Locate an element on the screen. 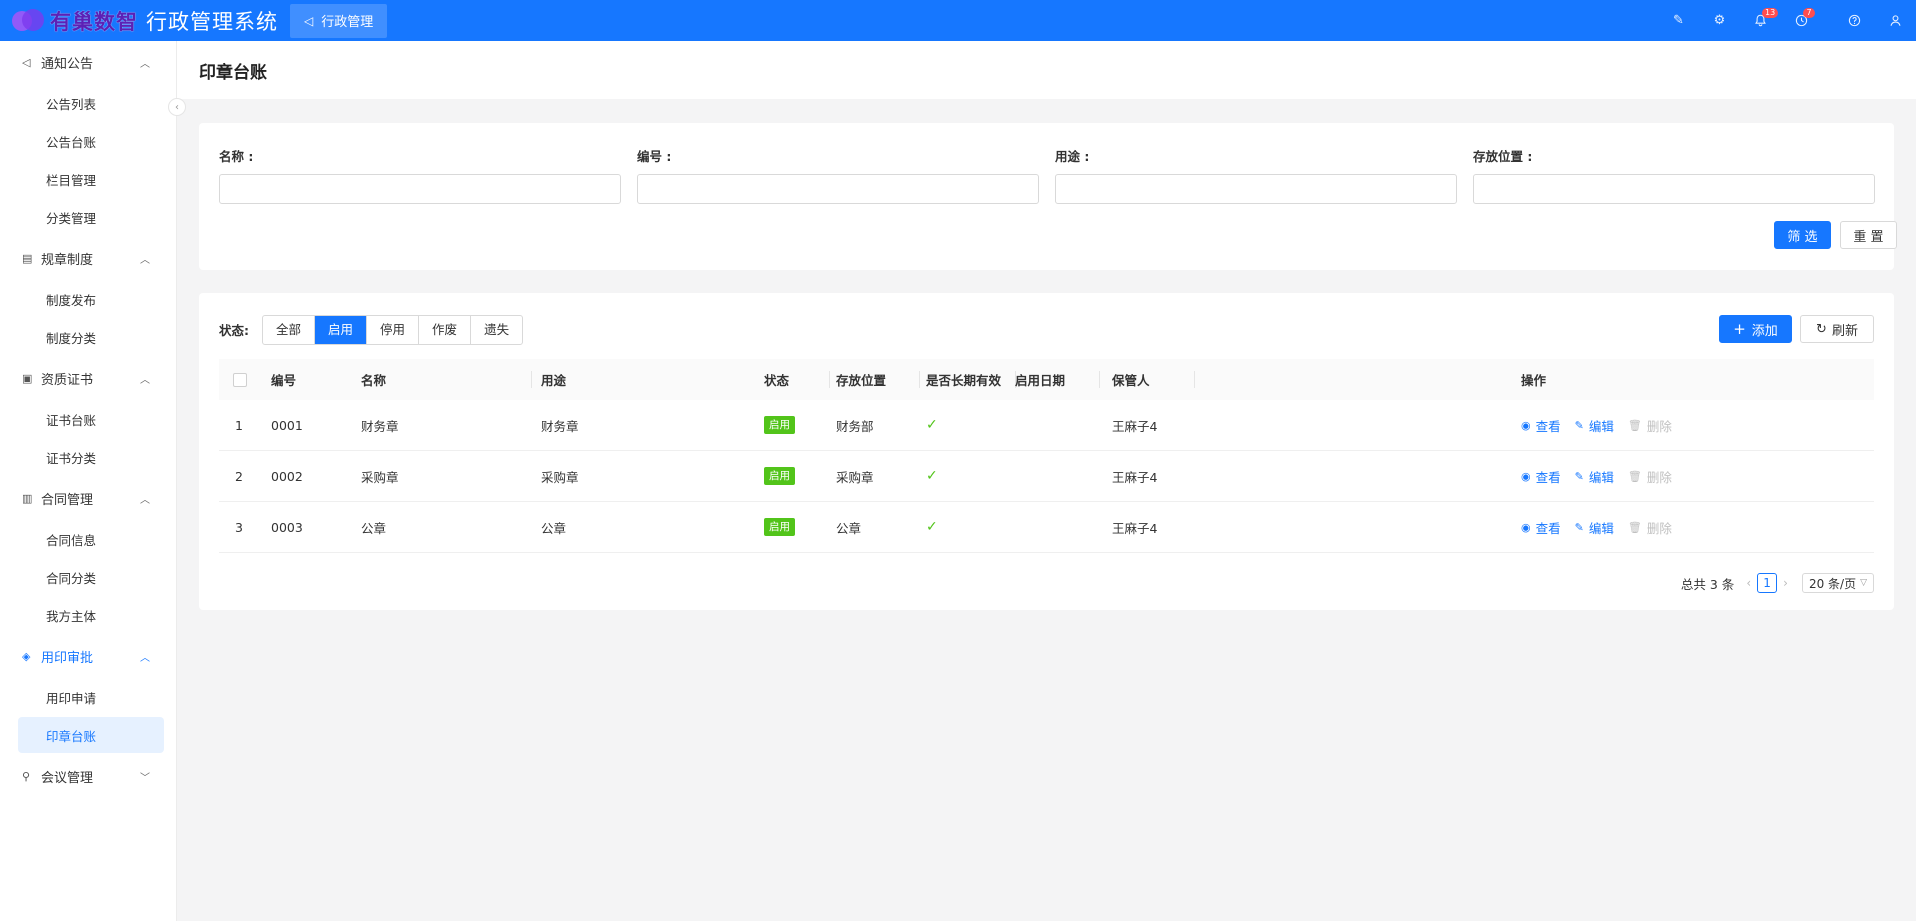  pen-icon: ✎ is located at coordinates (1678, 20).